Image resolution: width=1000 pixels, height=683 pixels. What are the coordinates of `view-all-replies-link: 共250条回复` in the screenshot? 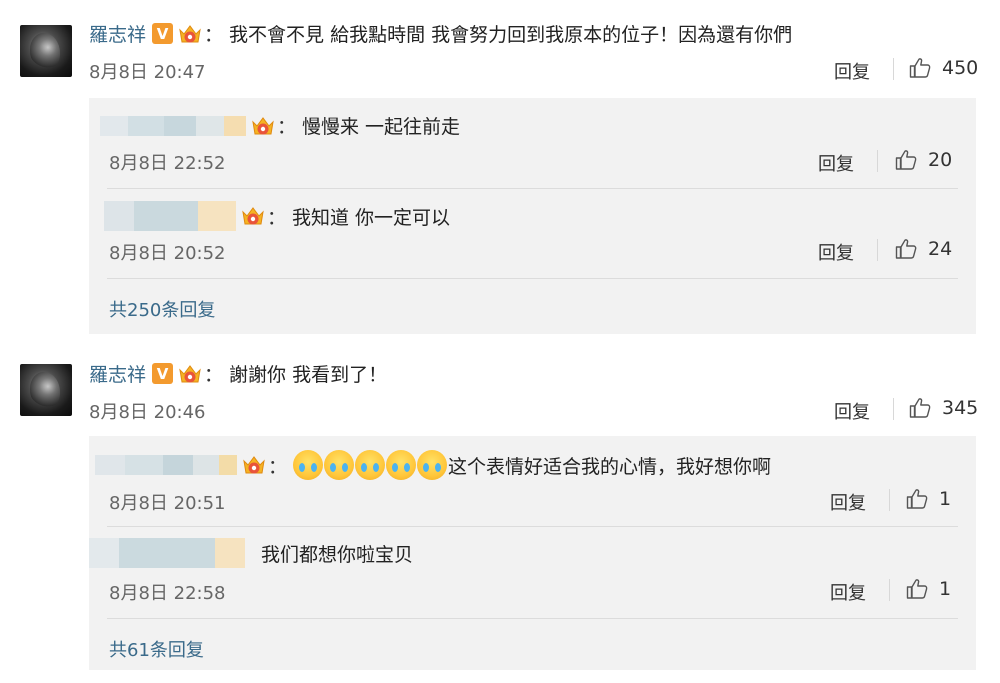 It's located at (162, 309).